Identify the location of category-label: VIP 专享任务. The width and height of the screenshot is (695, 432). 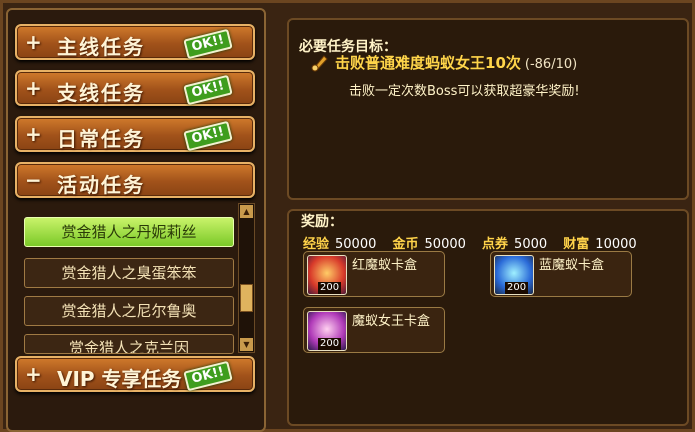
(119, 379).